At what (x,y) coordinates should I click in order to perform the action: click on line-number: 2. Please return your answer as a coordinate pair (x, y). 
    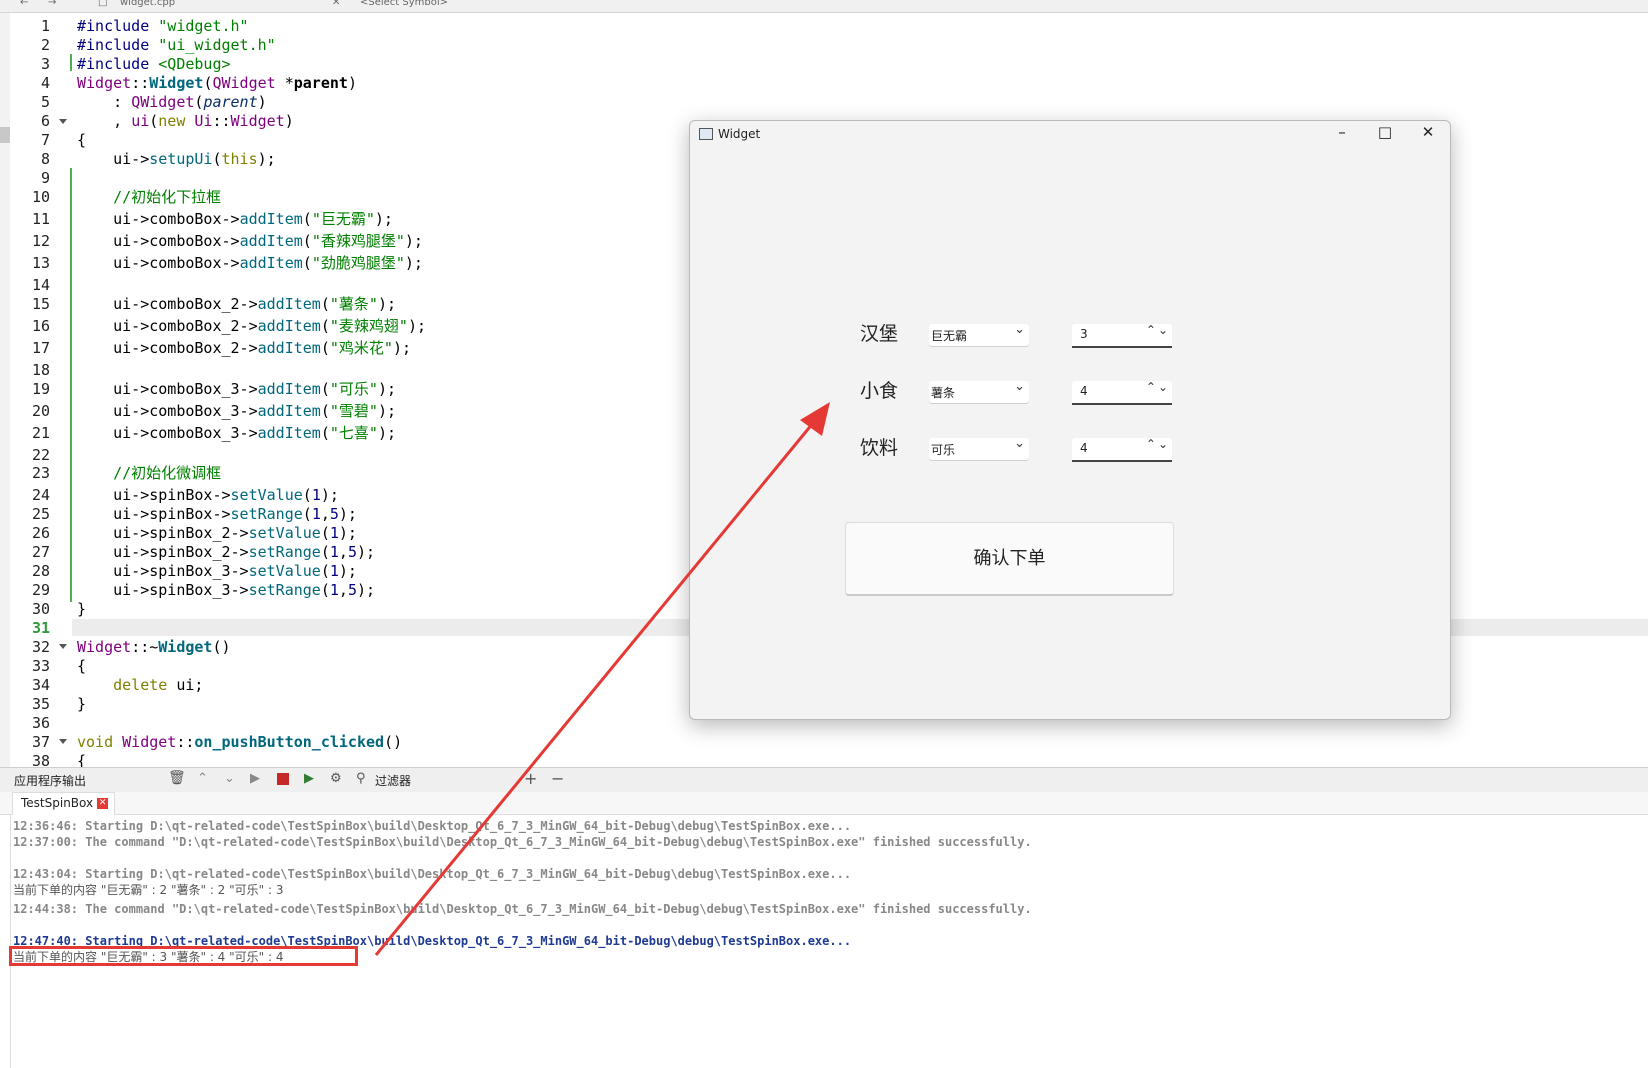
    Looking at the image, I should click on (45, 45).